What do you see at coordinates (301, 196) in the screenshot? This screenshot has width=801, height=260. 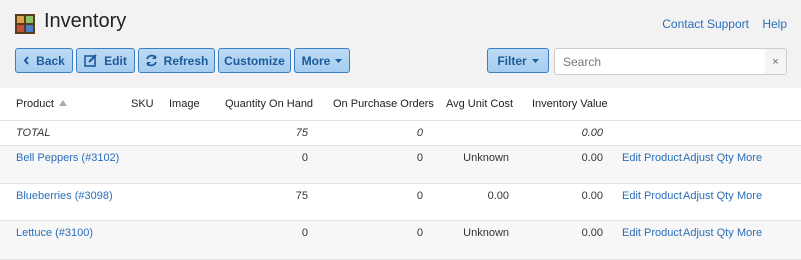 I see `qty-cell: 75` at bounding box center [301, 196].